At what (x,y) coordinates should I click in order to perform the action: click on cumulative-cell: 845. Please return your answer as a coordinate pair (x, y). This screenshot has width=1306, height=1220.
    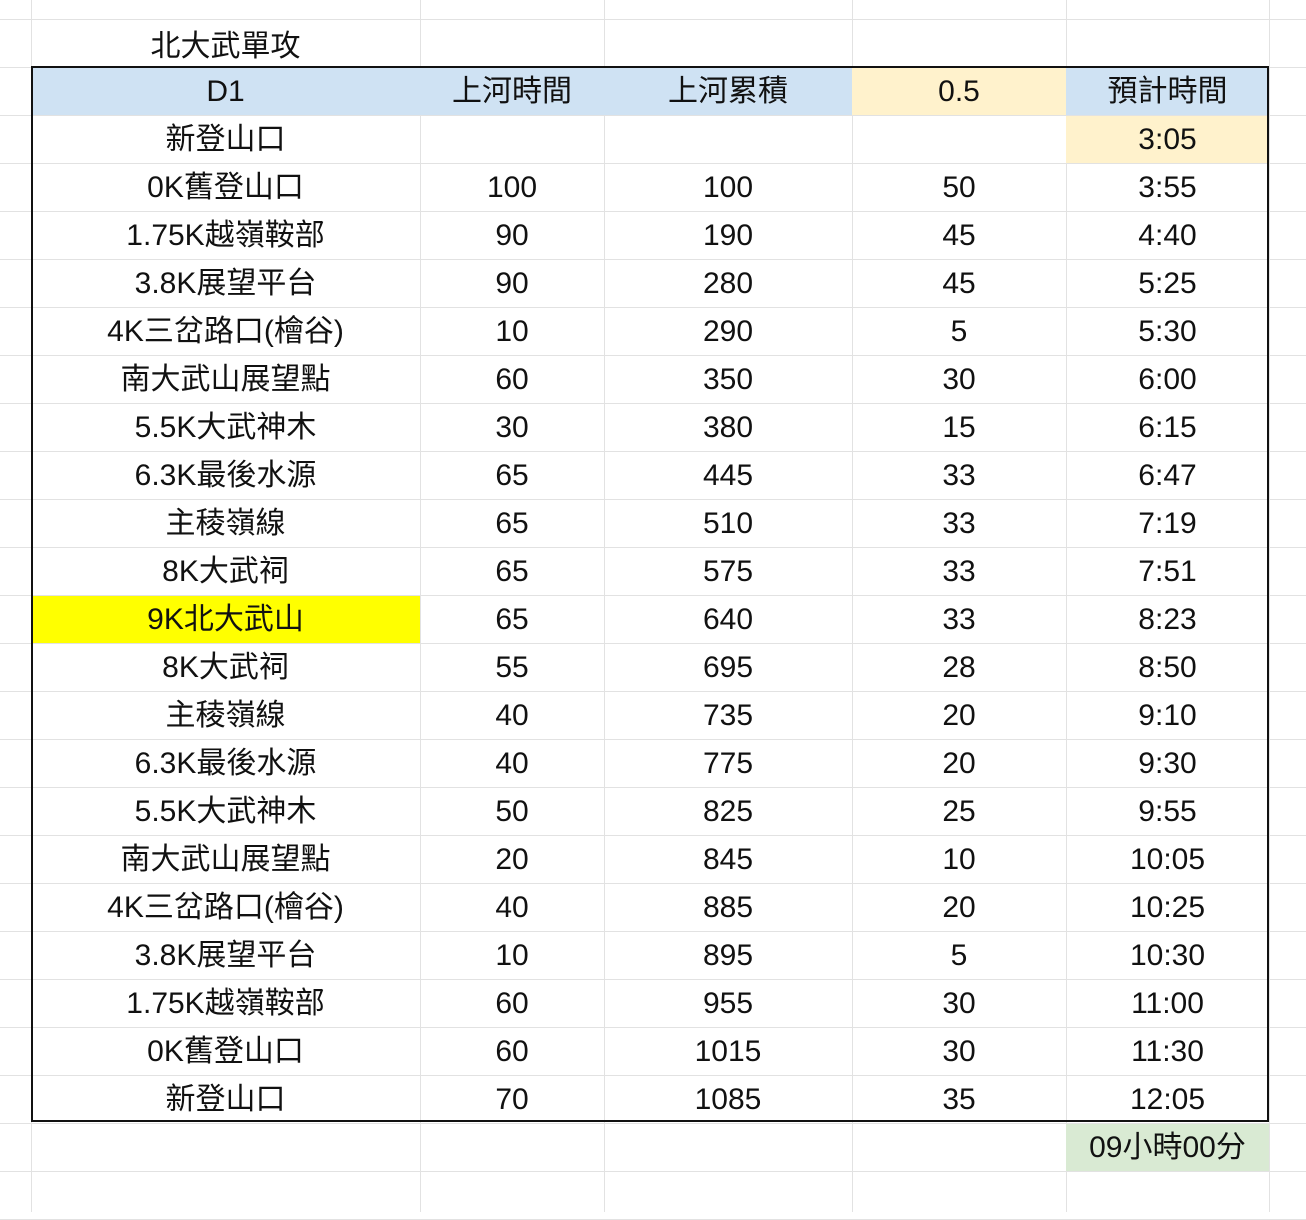
    Looking at the image, I should click on (728, 859).